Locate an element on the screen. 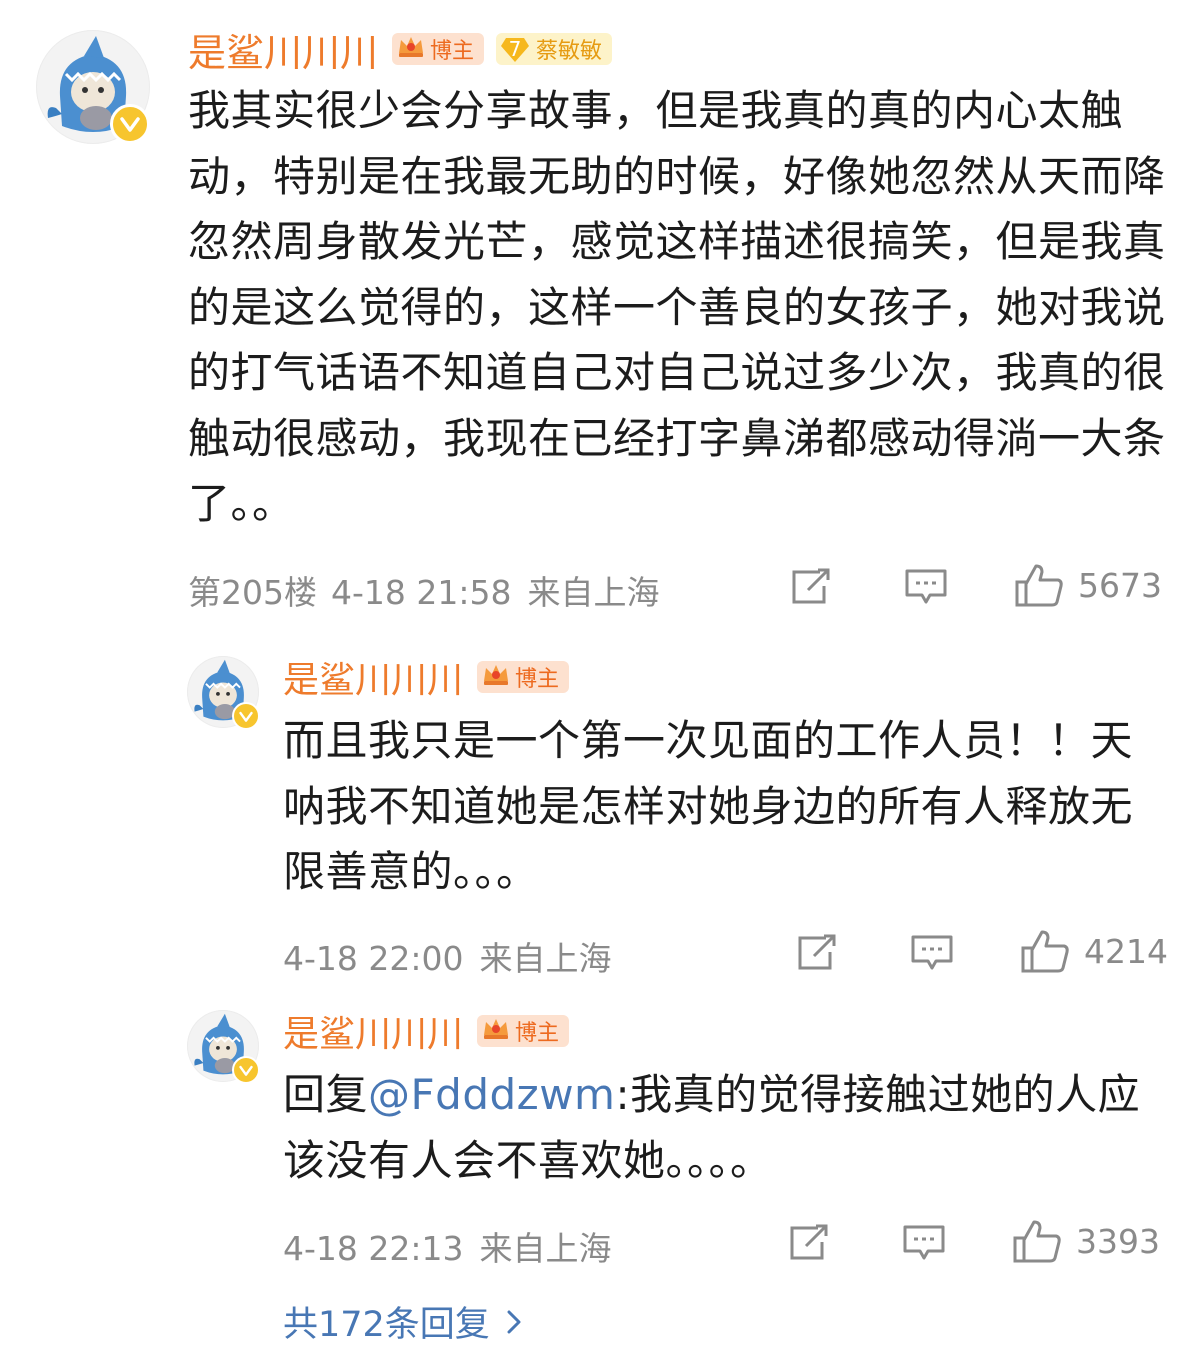  like-count: 3393 is located at coordinates (1118, 1241).